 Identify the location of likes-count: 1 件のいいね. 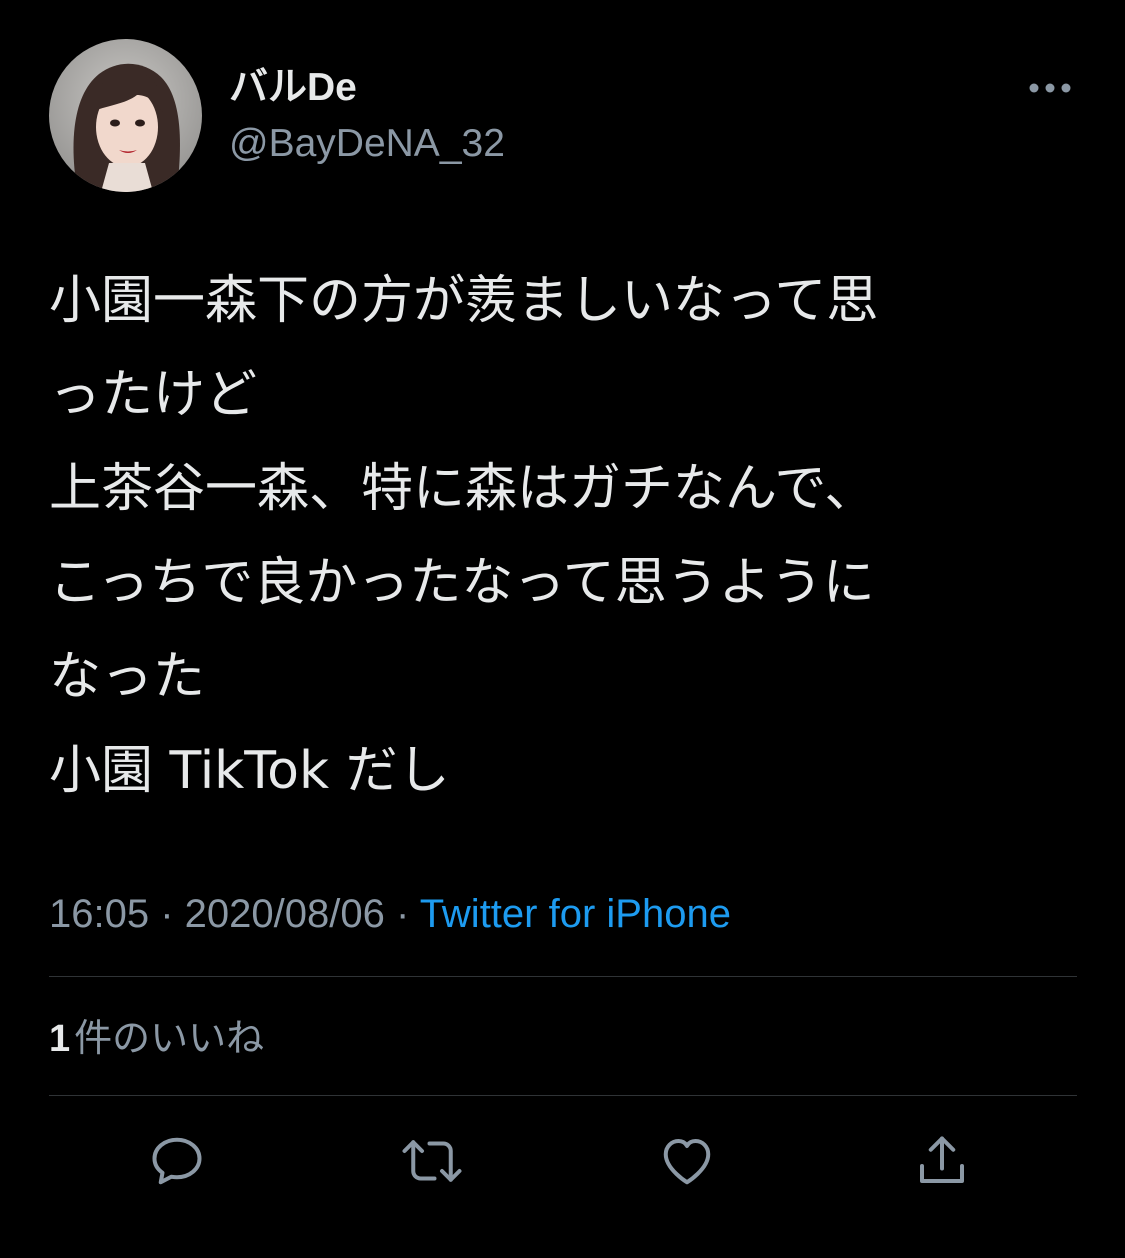
(156, 1038).